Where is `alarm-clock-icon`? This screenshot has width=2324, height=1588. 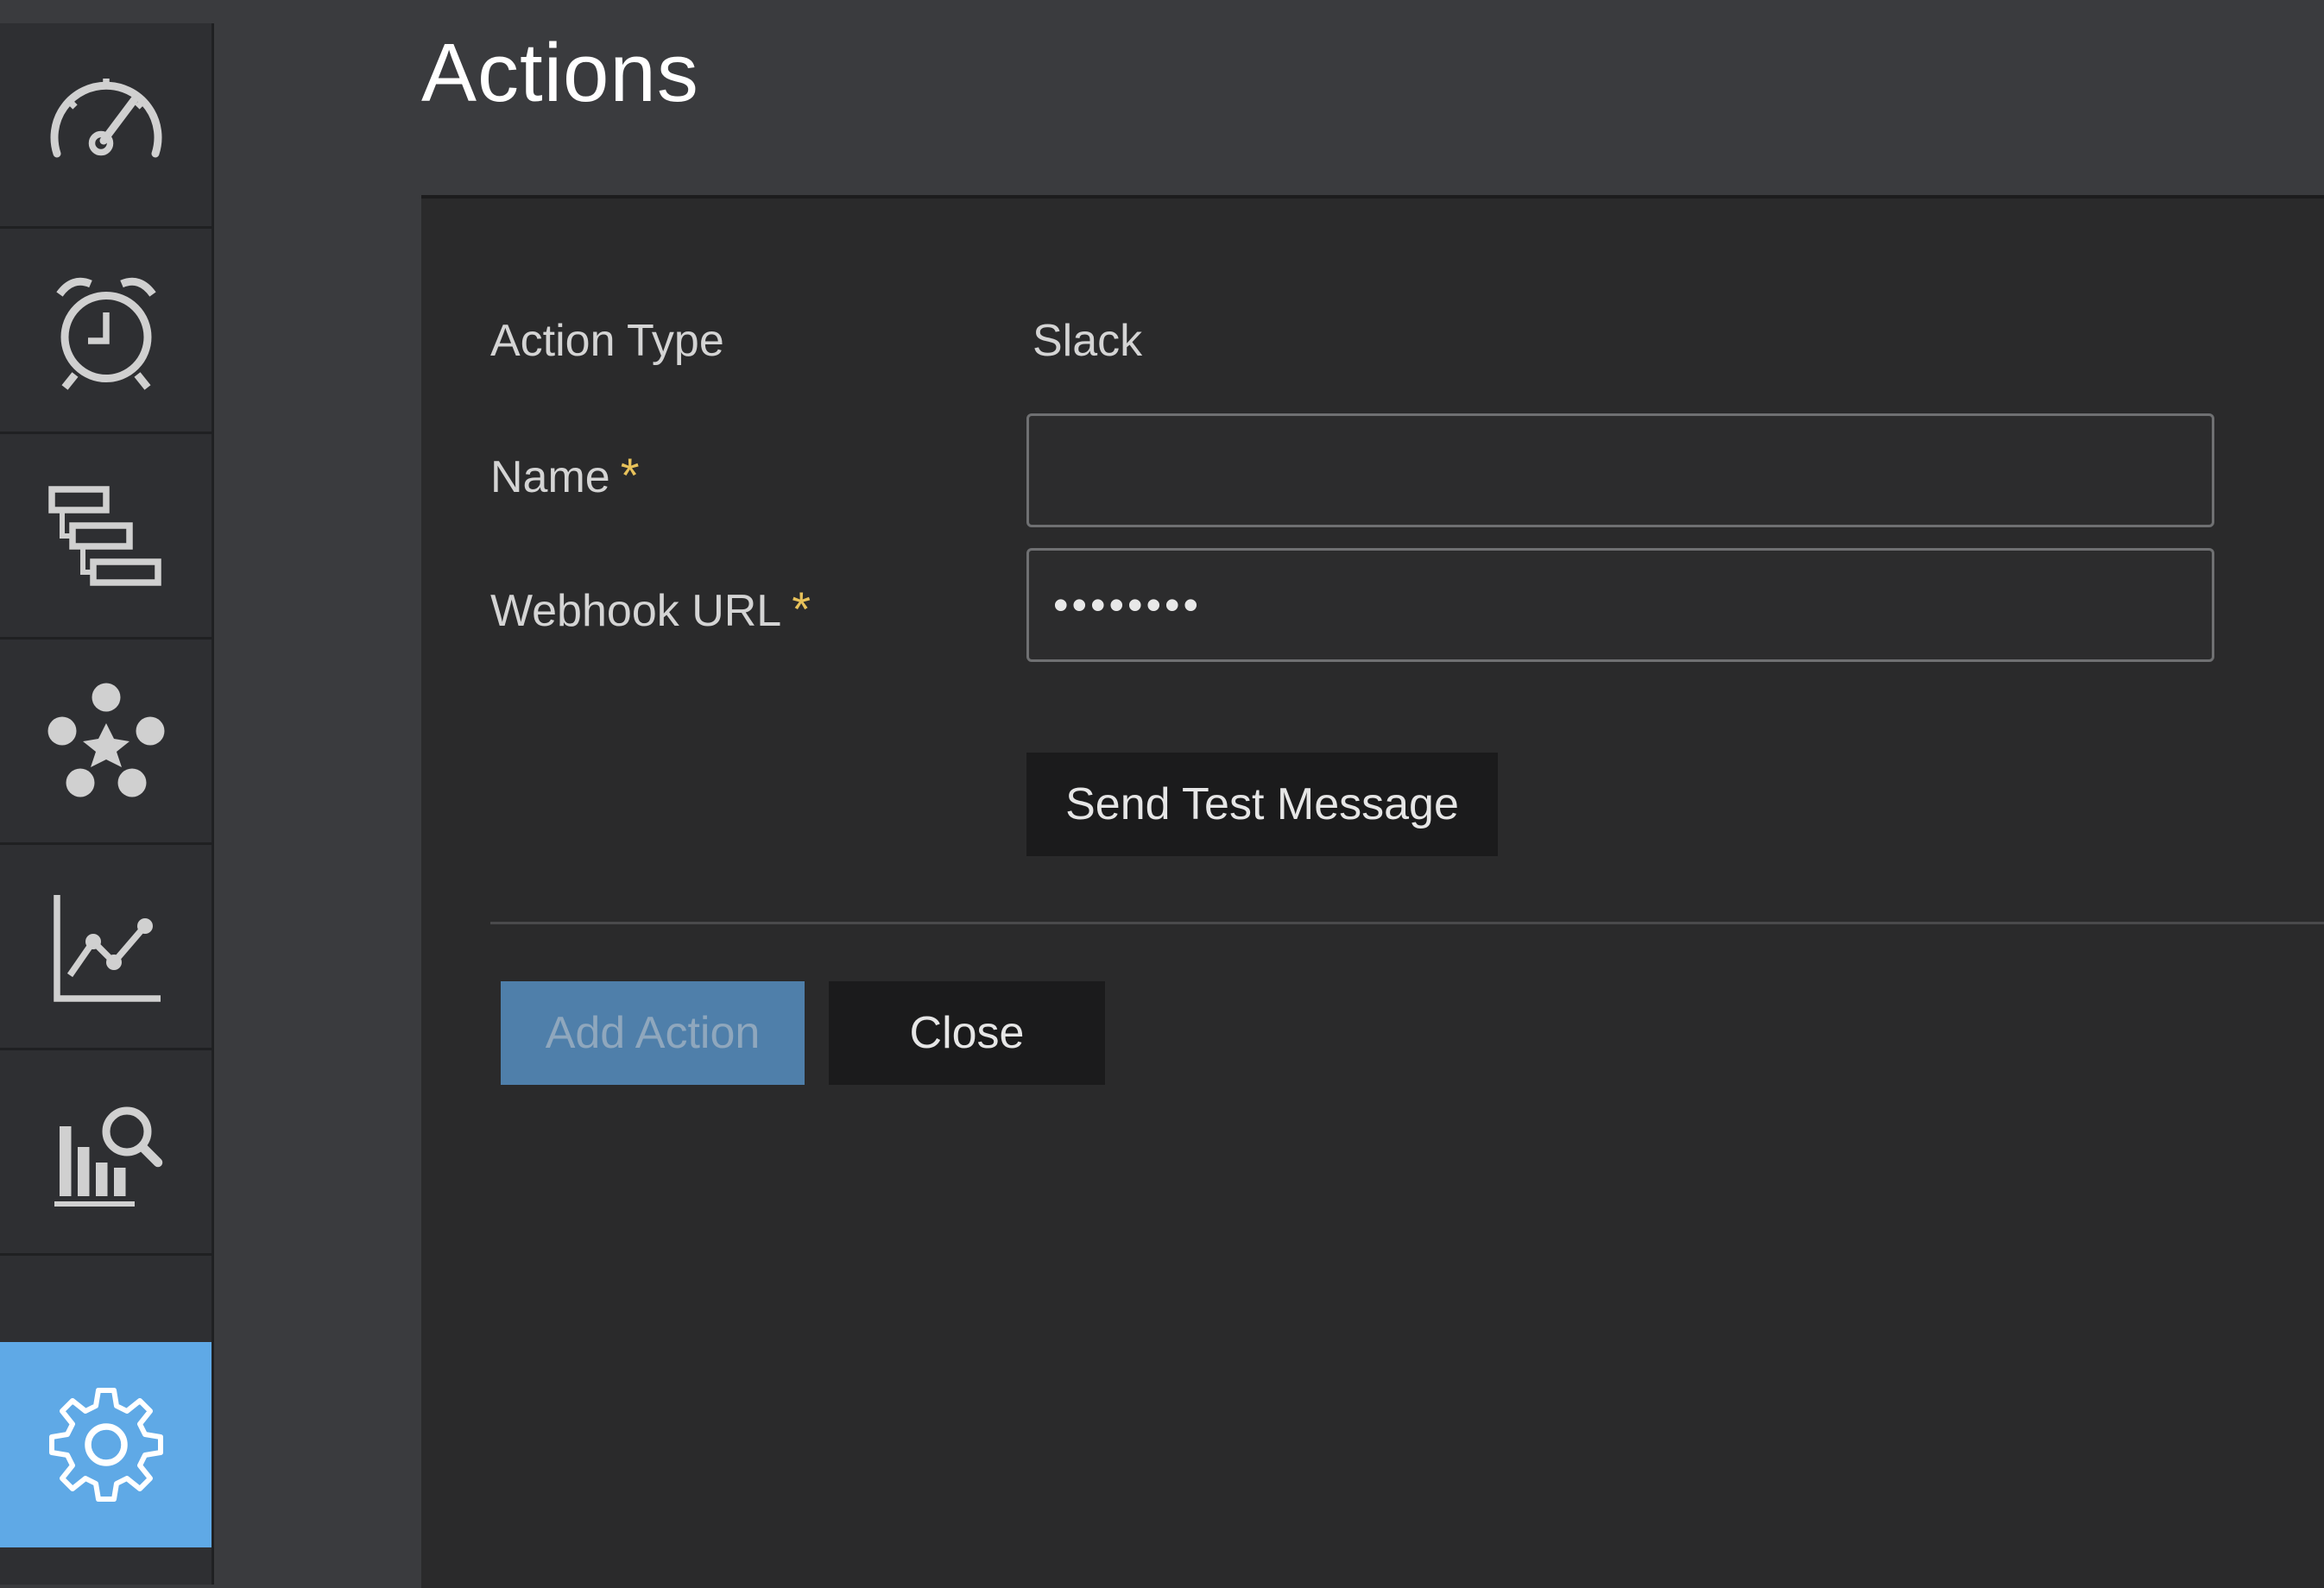
alarm-clock-icon is located at coordinates (105, 334).